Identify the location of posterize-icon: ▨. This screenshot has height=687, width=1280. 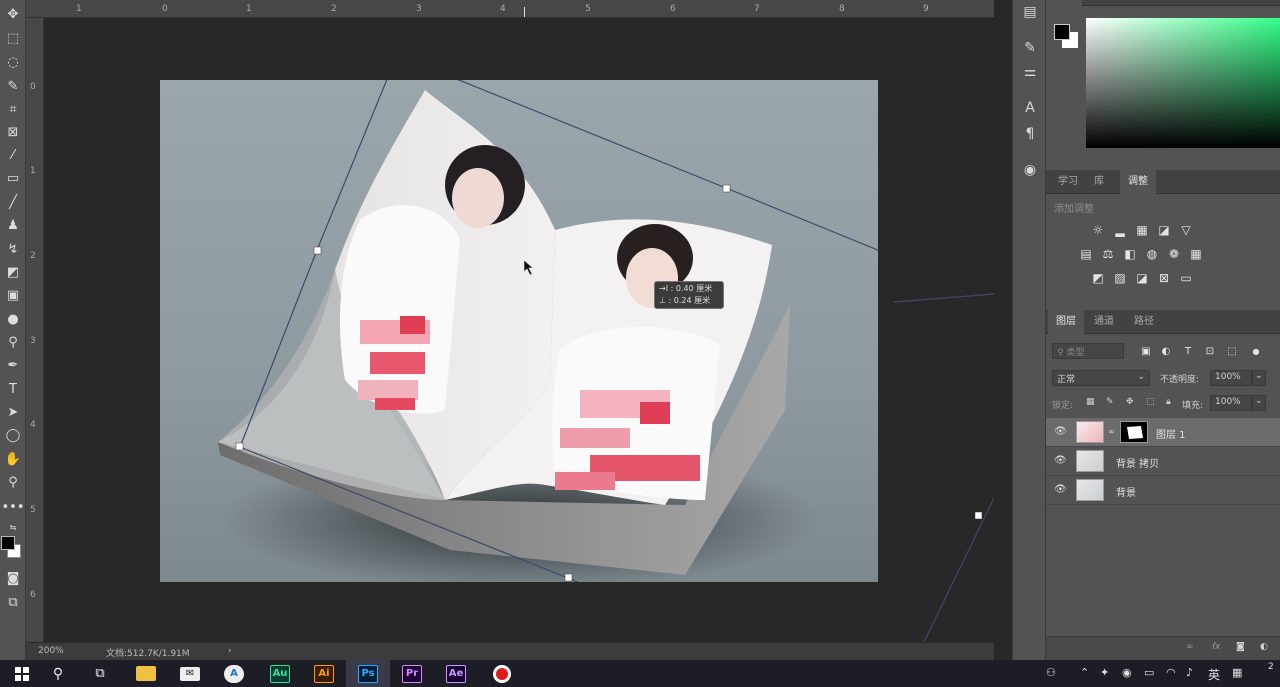
(1120, 278).